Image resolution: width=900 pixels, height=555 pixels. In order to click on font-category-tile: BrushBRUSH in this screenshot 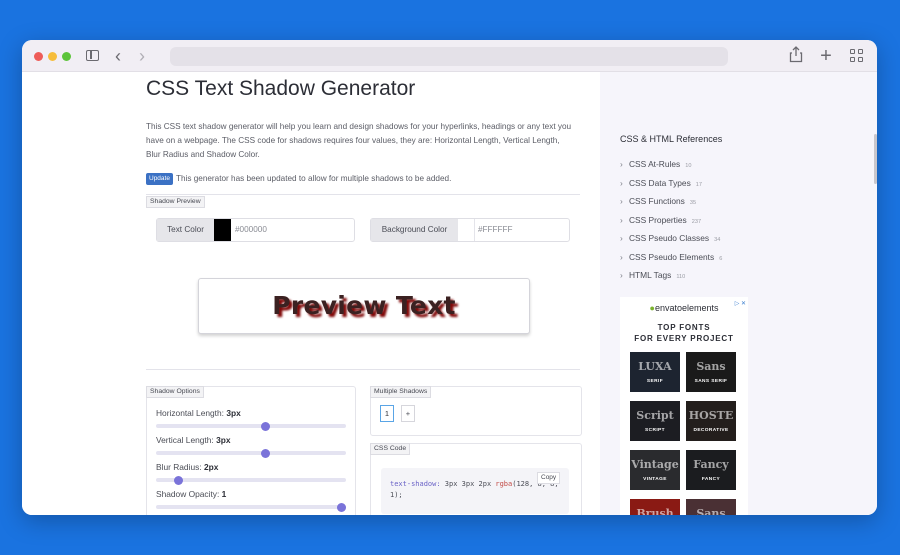, I will do `click(655, 507)`.